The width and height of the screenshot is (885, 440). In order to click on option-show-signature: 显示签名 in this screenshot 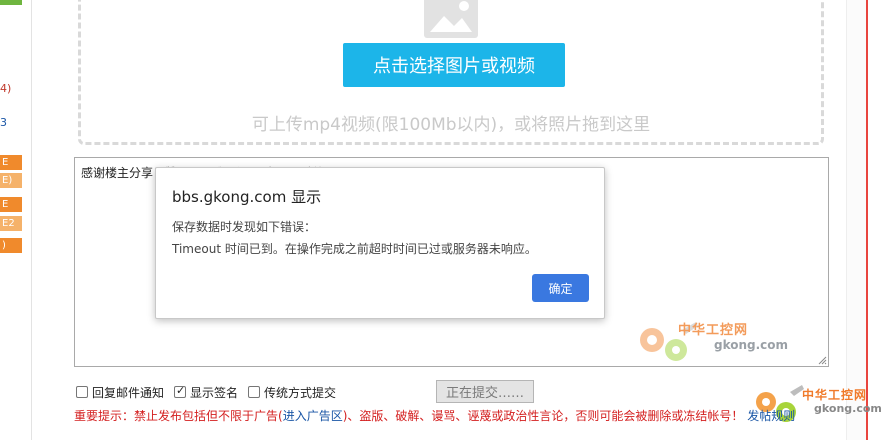, I will do `click(206, 392)`.